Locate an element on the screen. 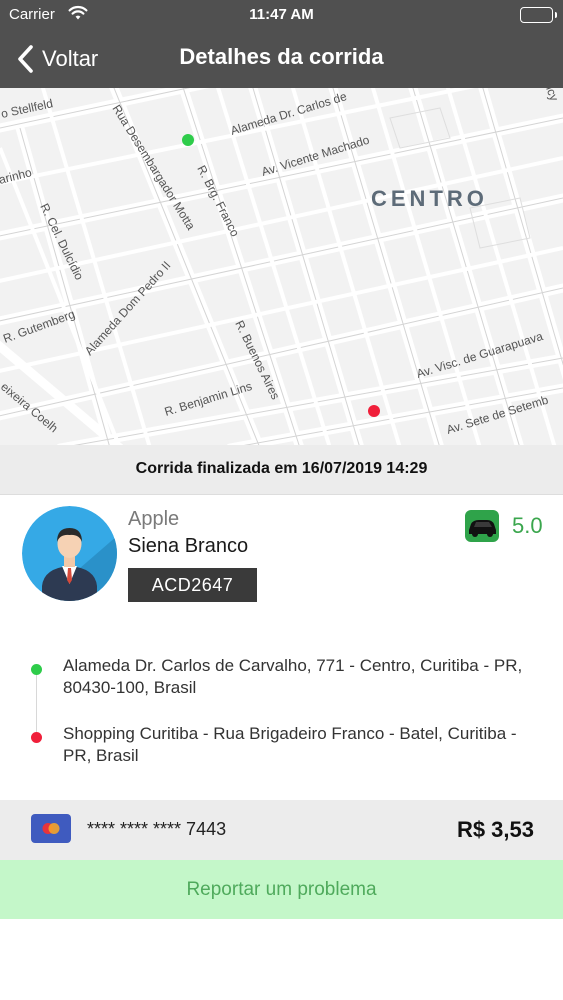 Image resolution: width=563 pixels, height=1000 pixels. battery-icon is located at coordinates (538, 15).